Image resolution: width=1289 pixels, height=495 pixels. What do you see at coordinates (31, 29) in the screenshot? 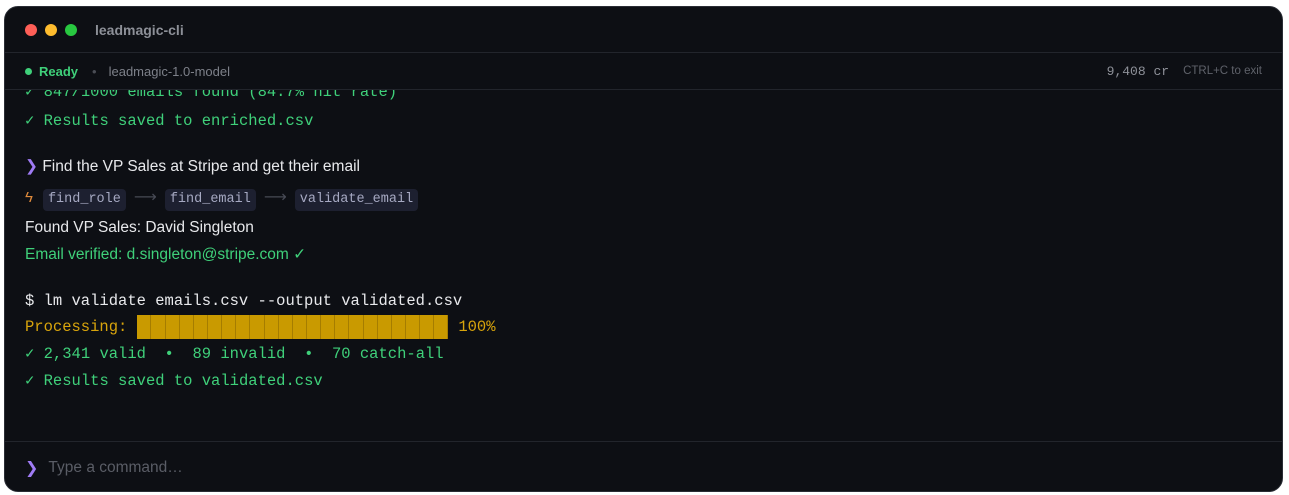
I see `close-button` at bounding box center [31, 29].